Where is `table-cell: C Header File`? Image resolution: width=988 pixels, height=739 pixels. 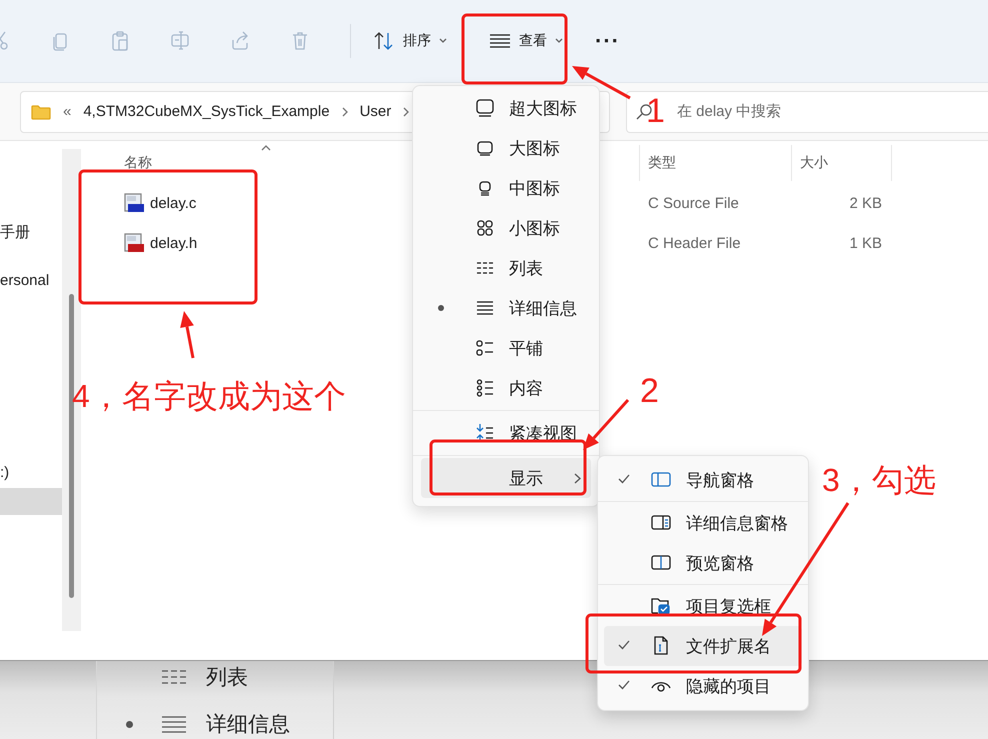 table-cell: C Header File is located at coordinates (694, 243).